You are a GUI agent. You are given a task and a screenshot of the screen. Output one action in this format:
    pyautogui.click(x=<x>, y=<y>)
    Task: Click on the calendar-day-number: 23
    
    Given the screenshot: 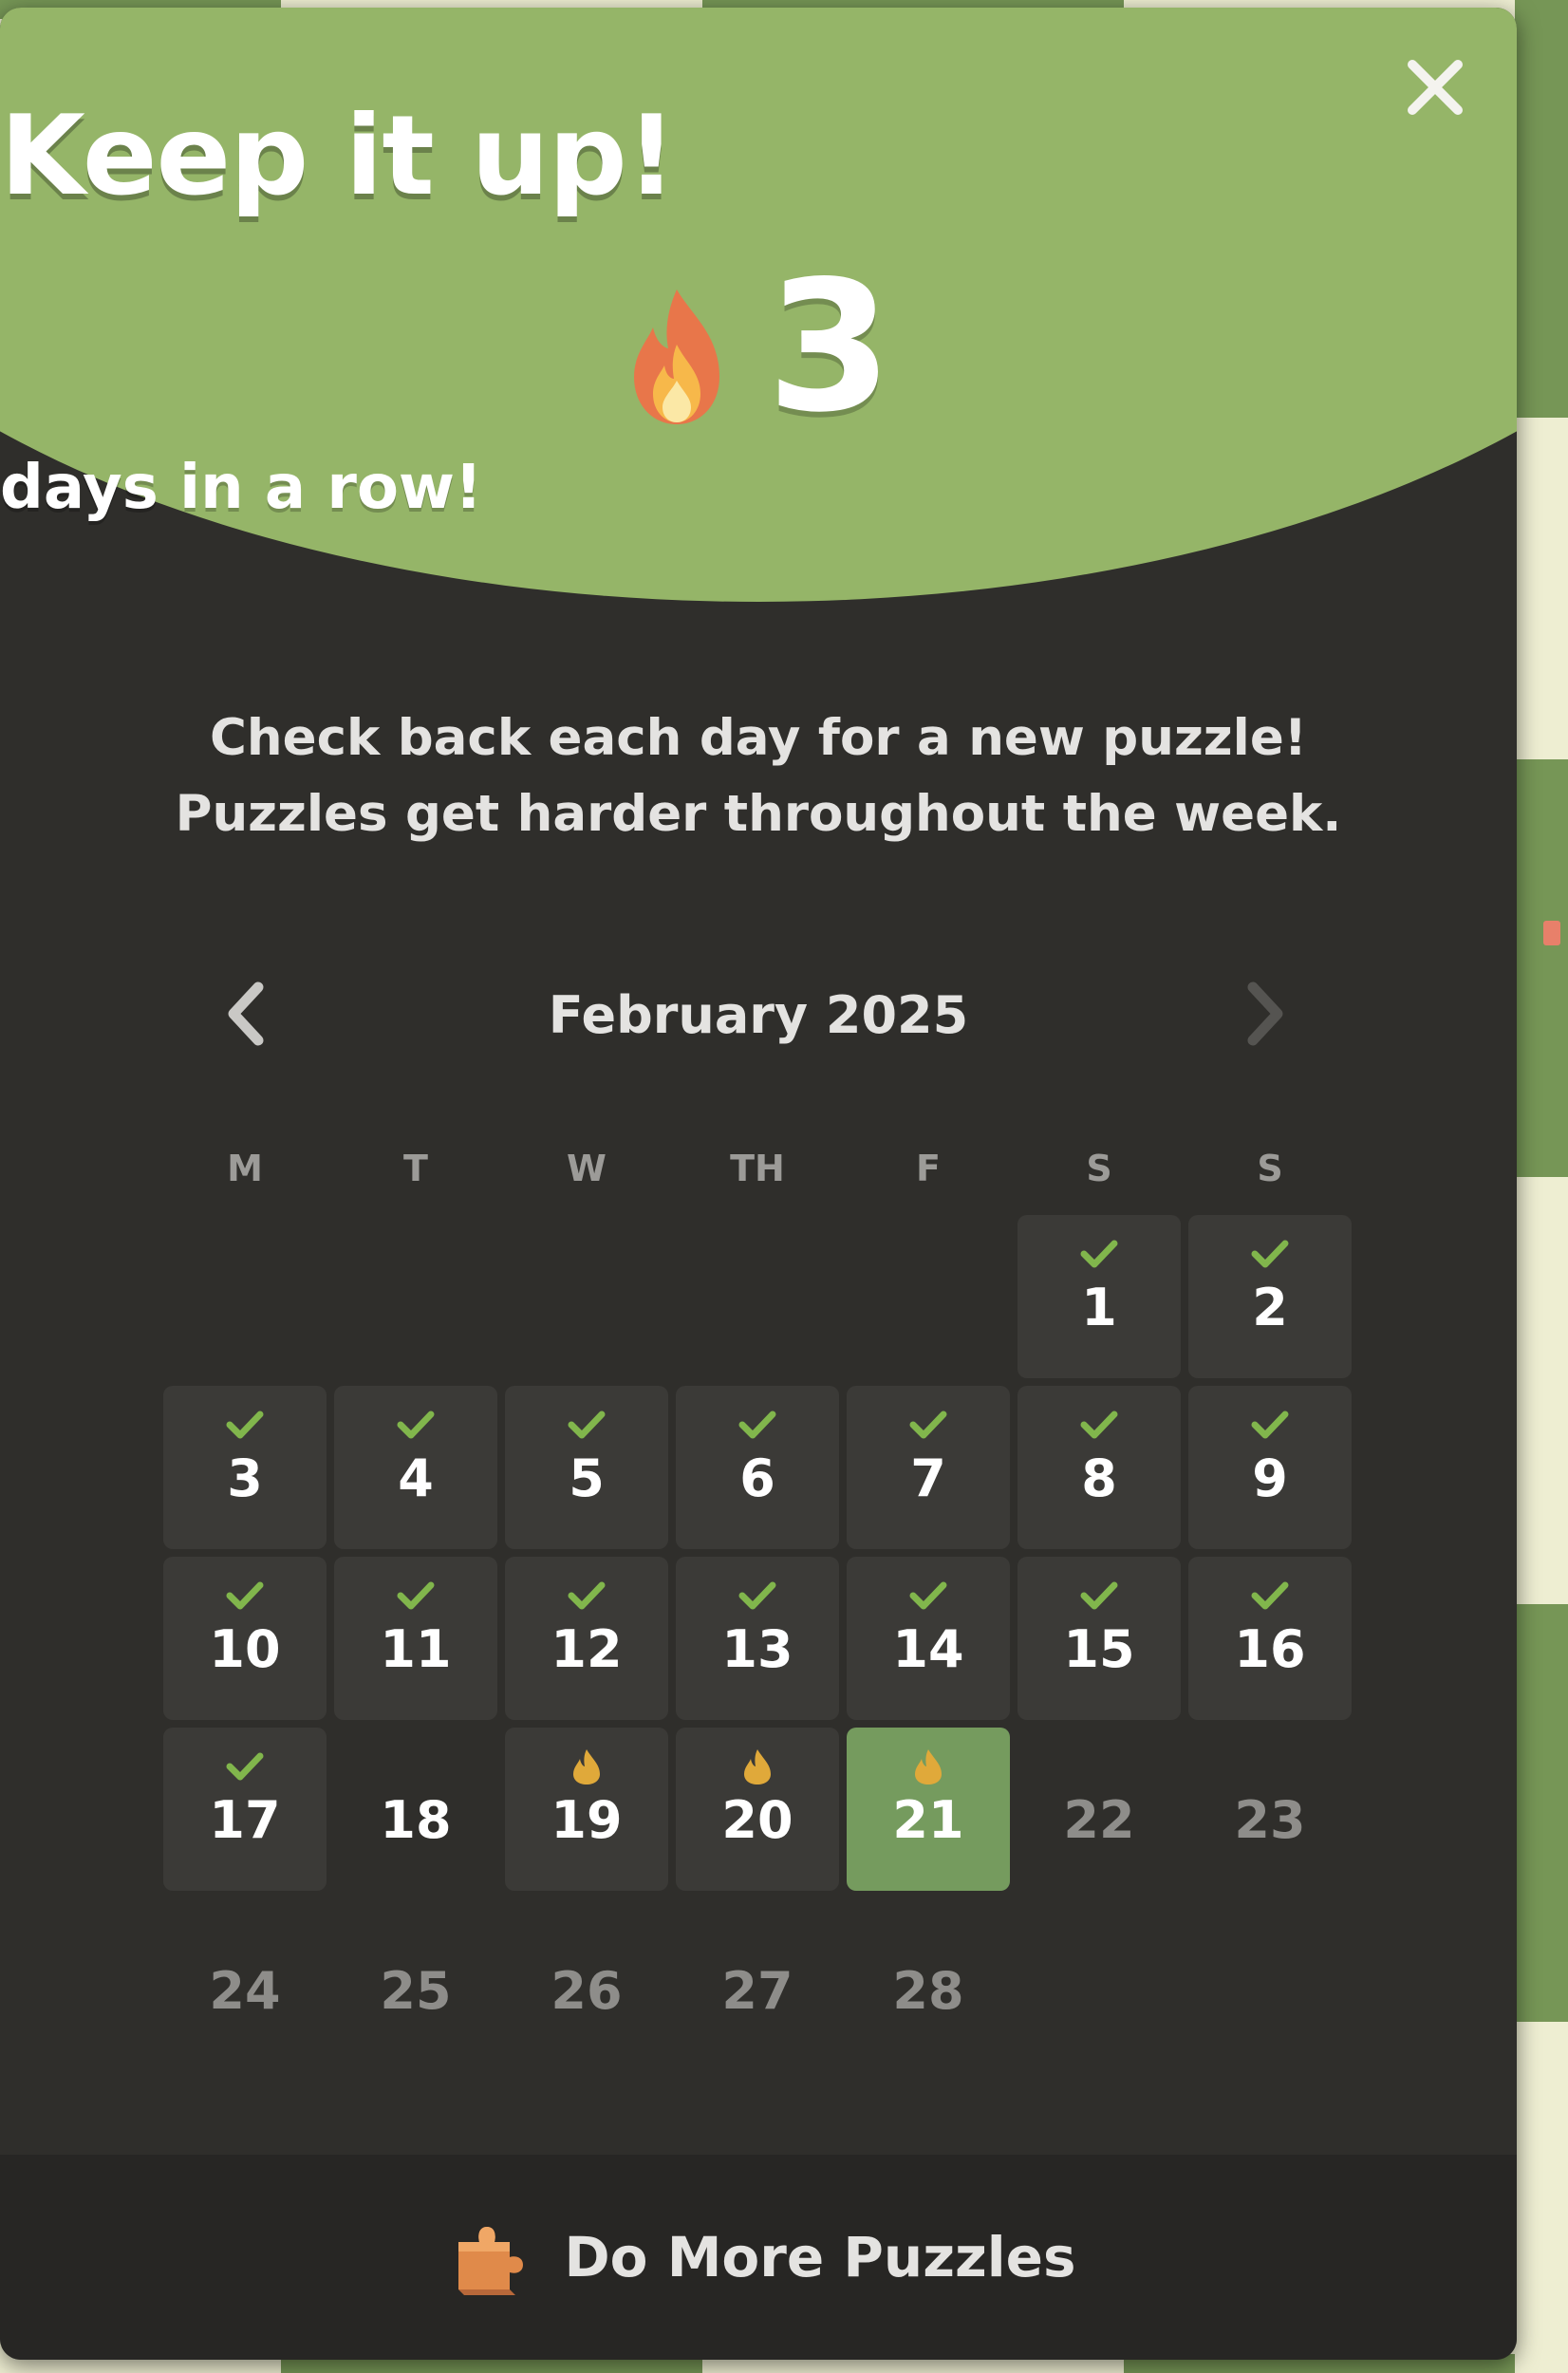 What is the action you would take?
    pyautogui.click(x=1270, y=1820)
    